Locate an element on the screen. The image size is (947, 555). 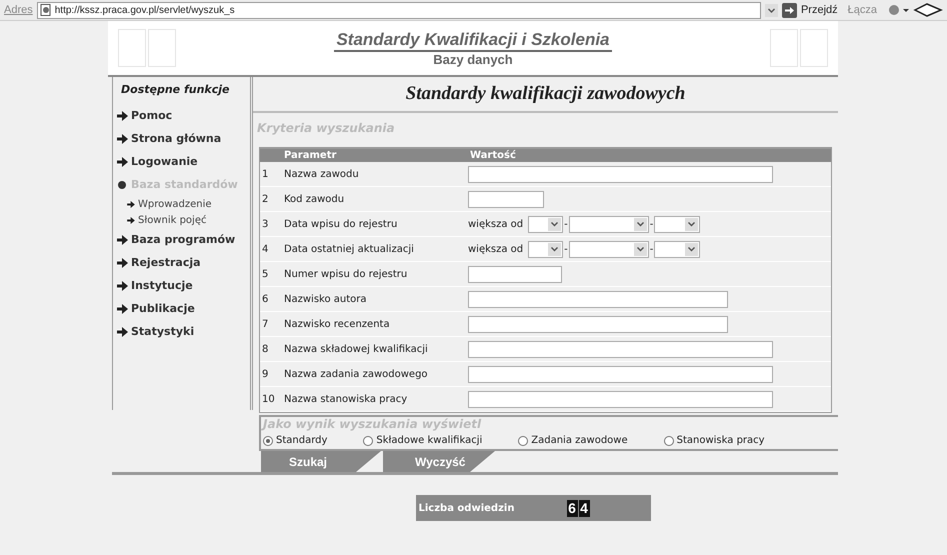
parameter-label: Data ostatniej aktualizacji is located at coordinates (349, 249).